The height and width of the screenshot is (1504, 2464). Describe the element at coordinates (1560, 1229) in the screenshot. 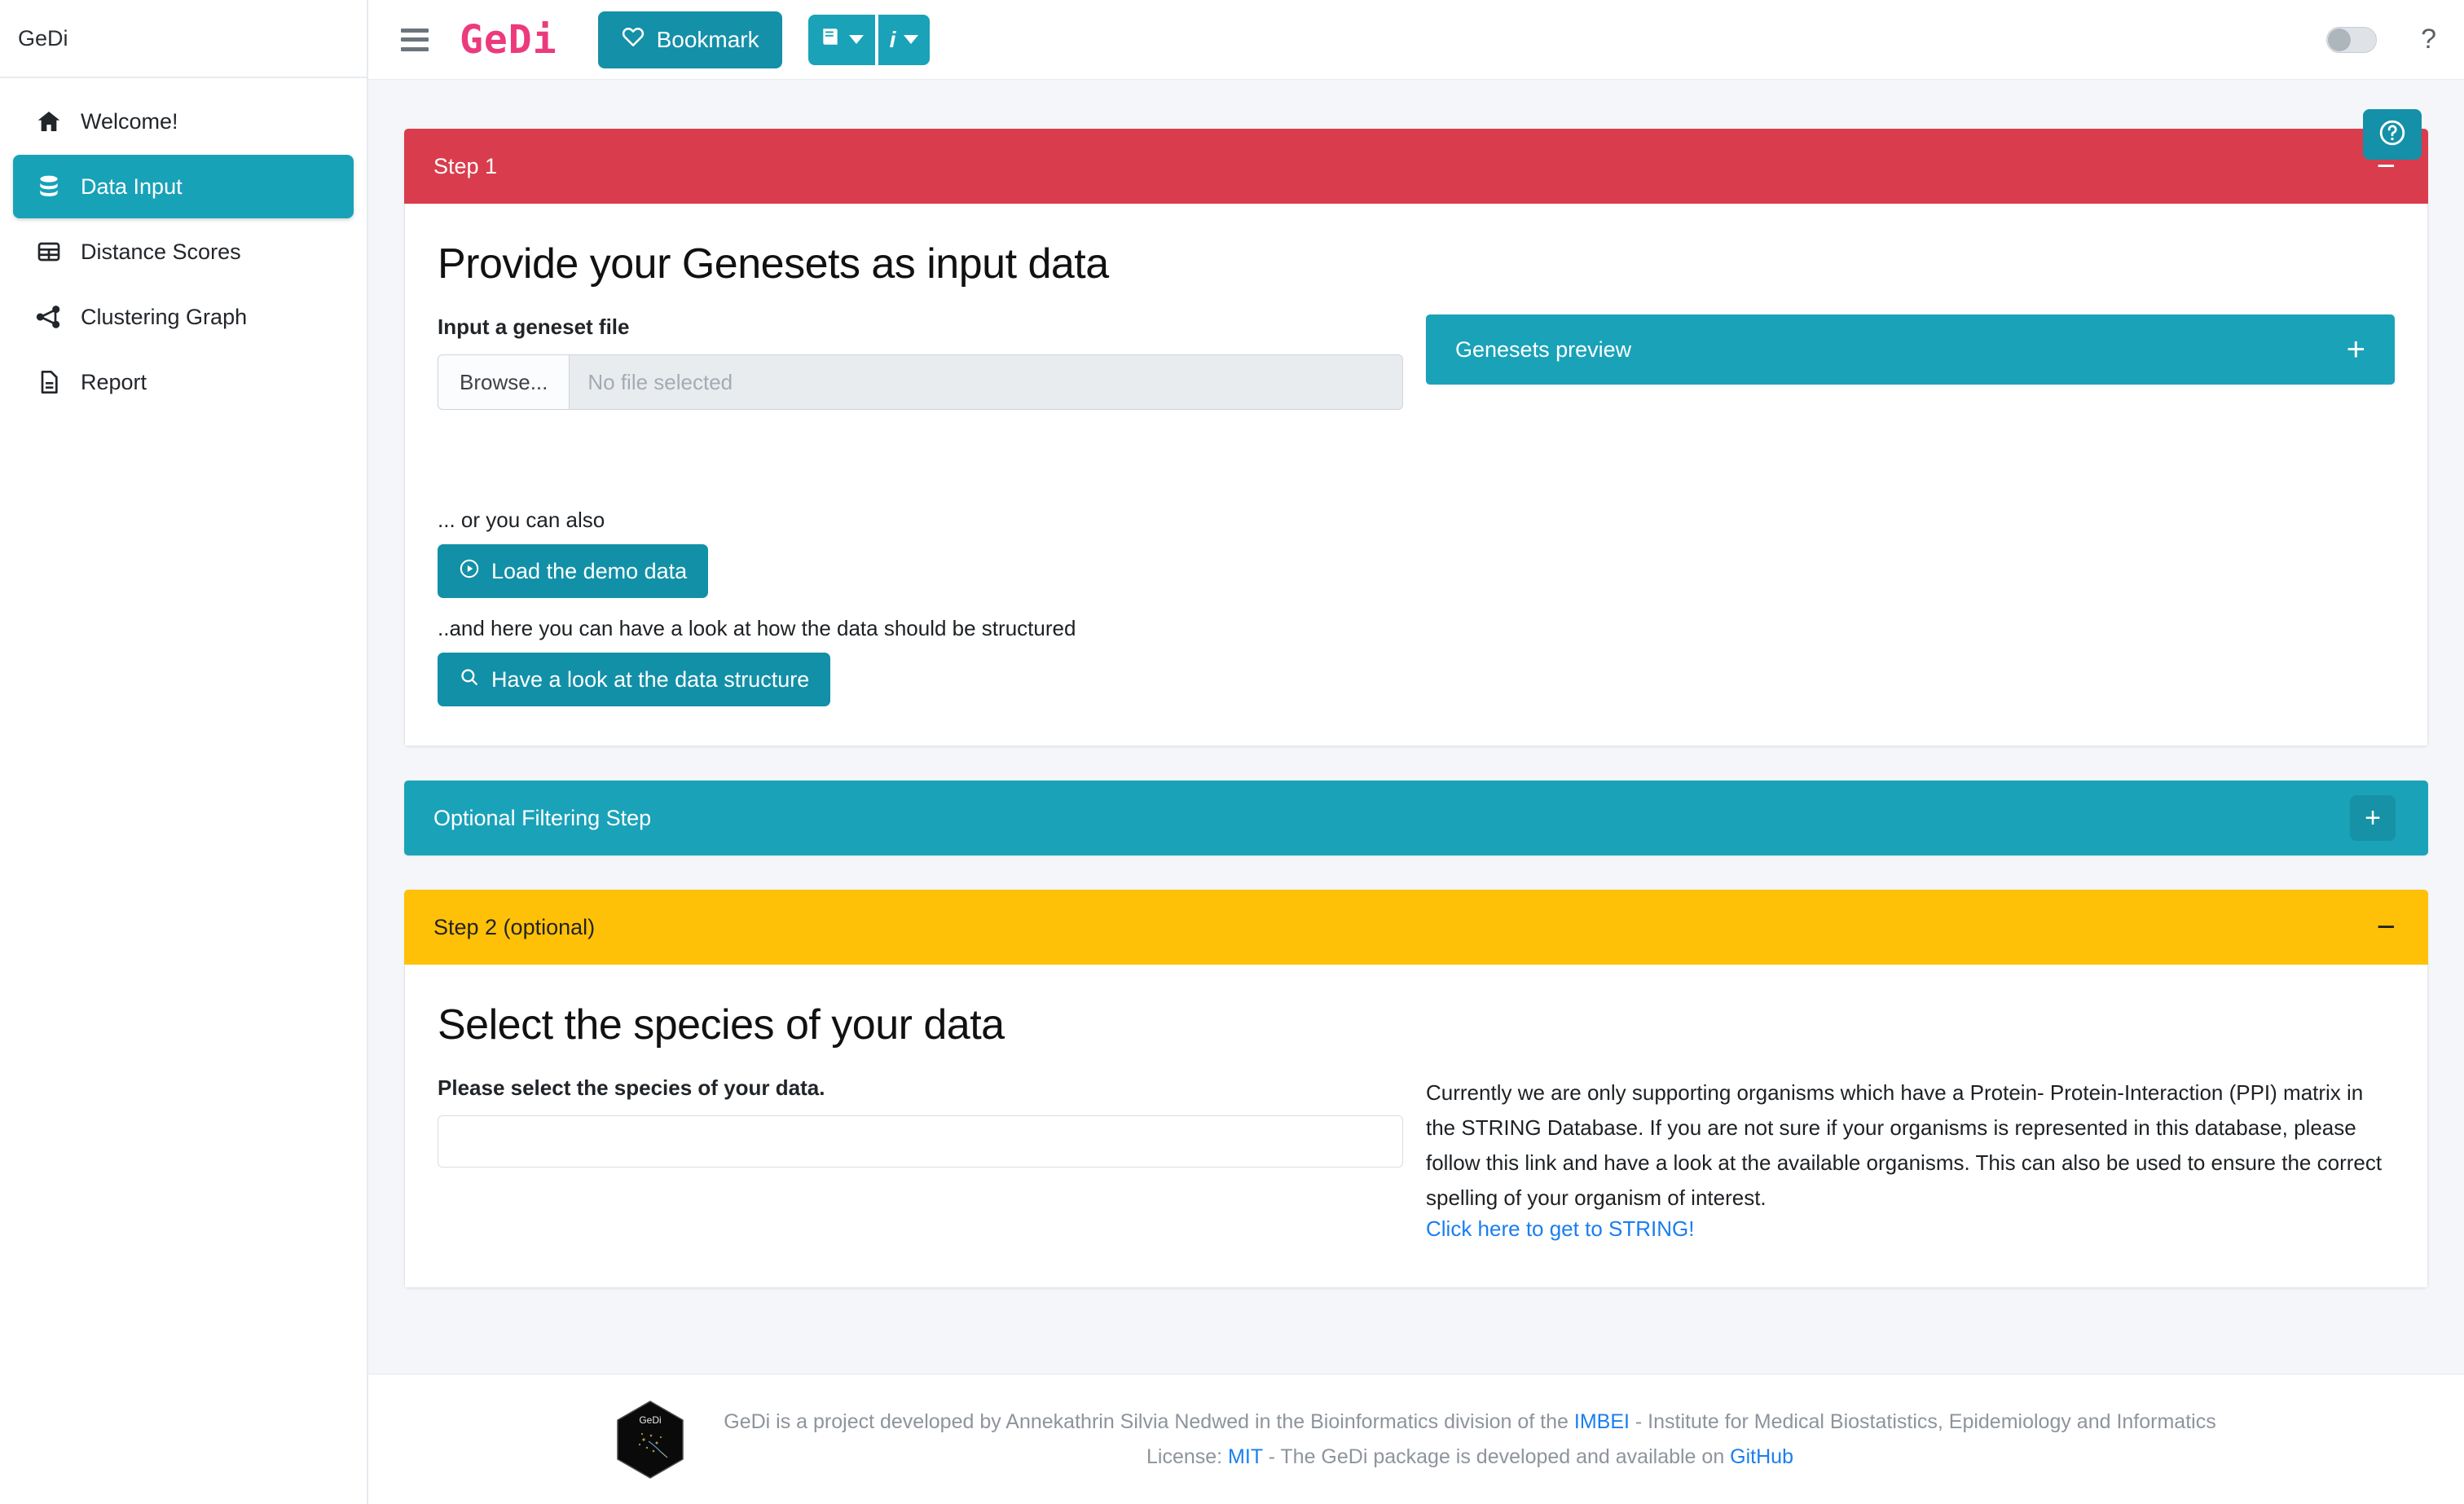

I see `string-link: Click here to get to STRING!` at that location.